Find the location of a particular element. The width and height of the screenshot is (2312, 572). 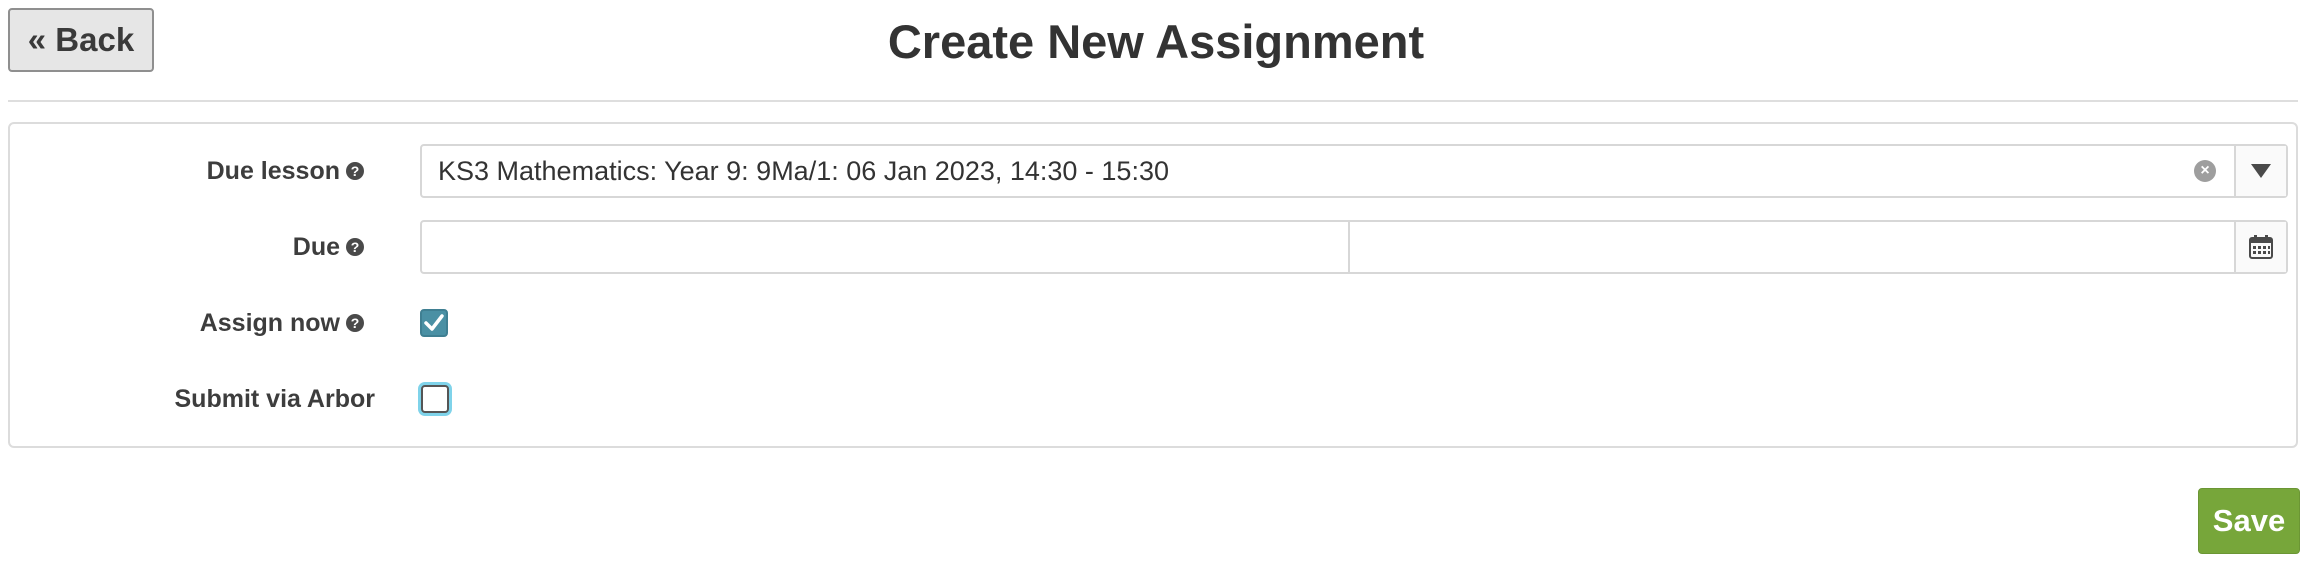

clear-icon: × is located at coordinates (2205, 171).